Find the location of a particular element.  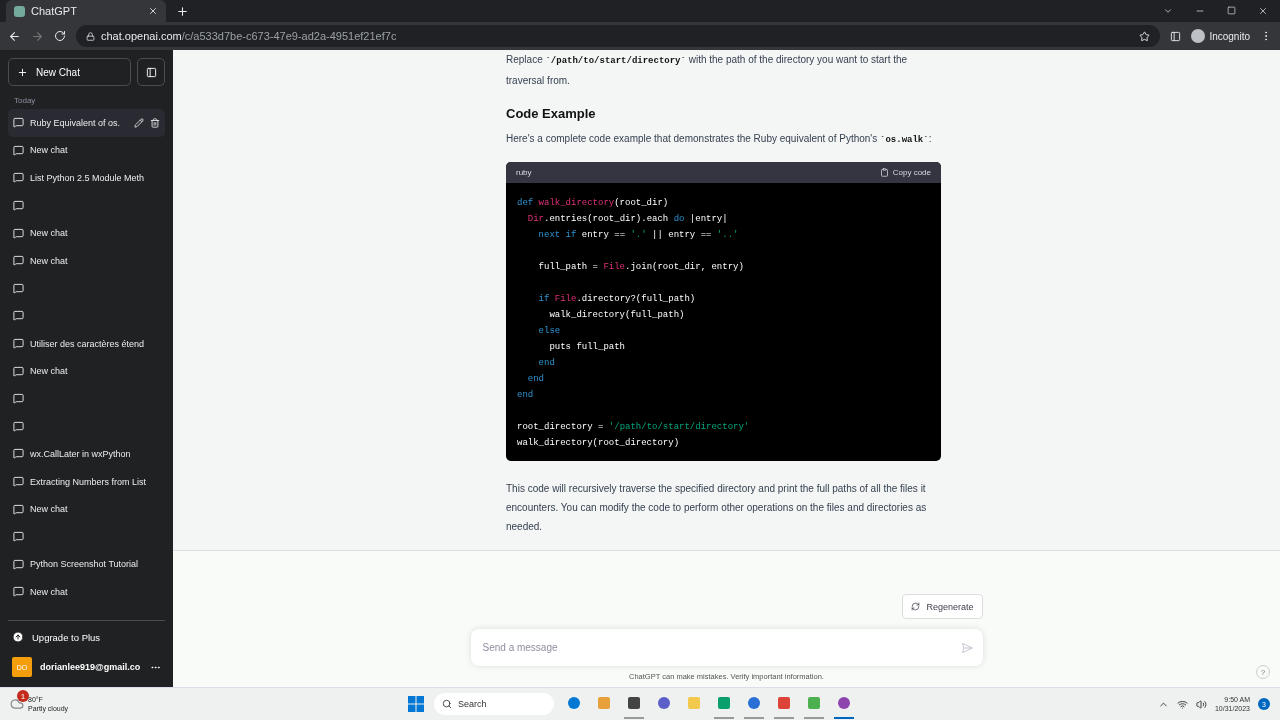

code-line: def walk_directory(root_dir) is located at coordinates (593, 203).